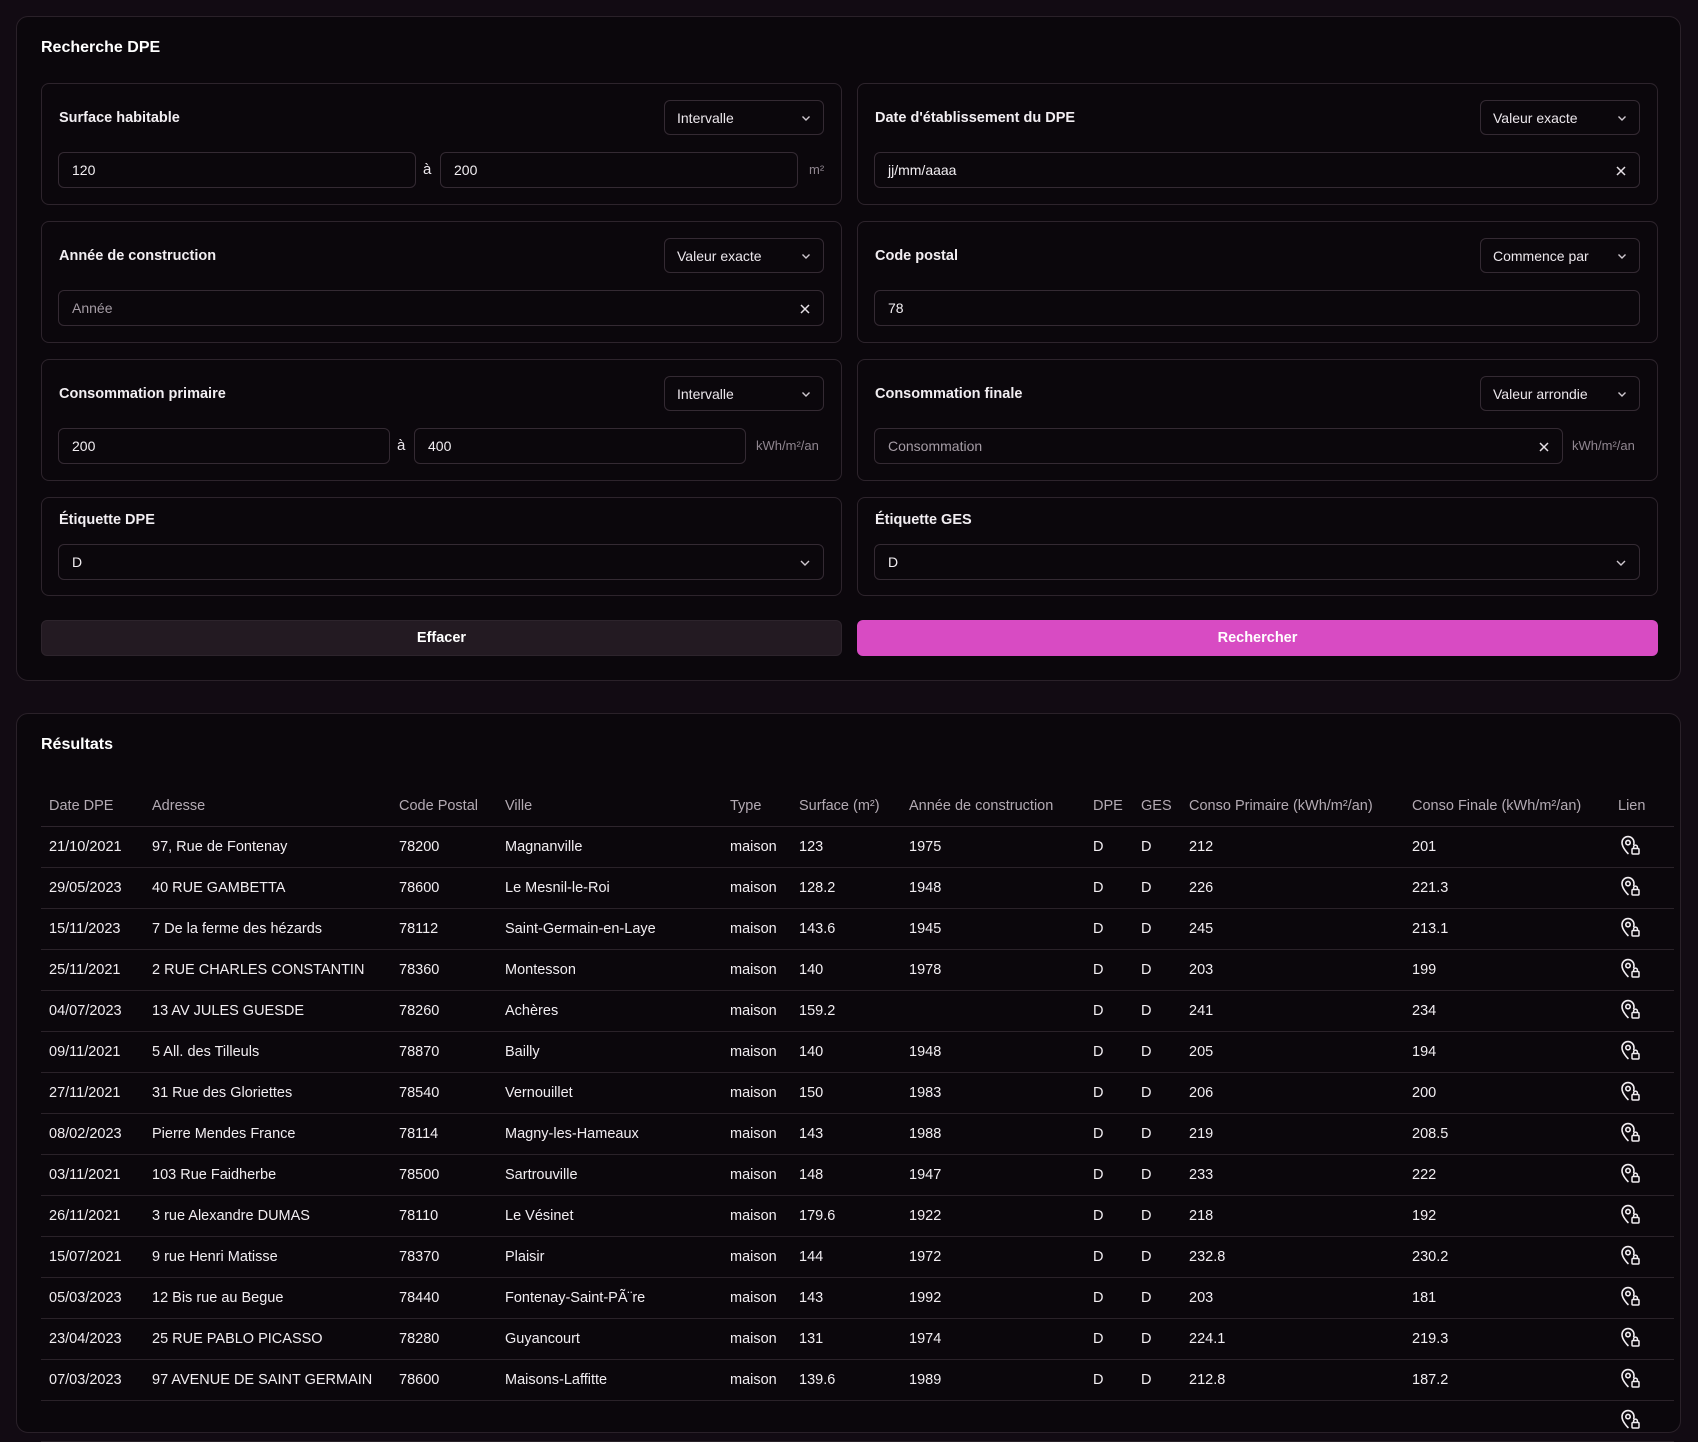 Image resolution: width=1698 pixels, height=1442 pixels. Describe the element at coordinates (619, 170) in the screenshot. I see `surface-max-input: 200` at that location.